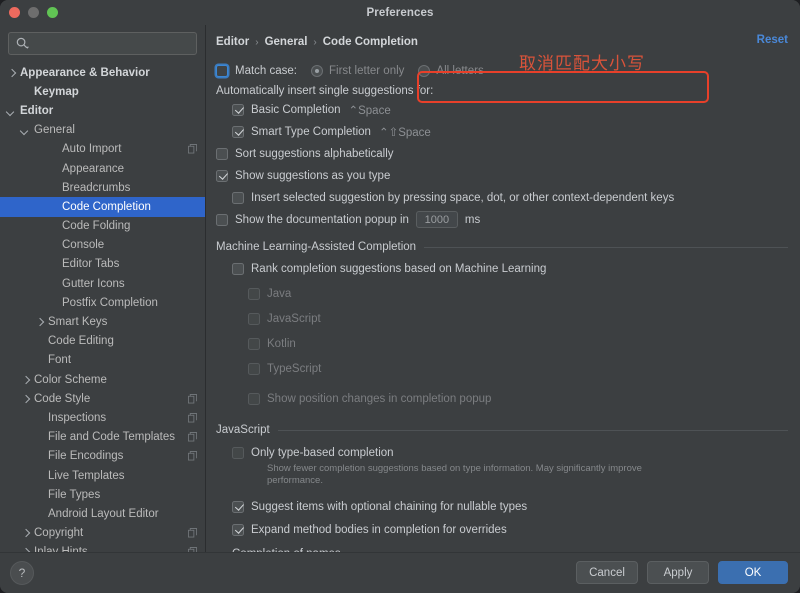  What do you see at coordinates (367, 70) in the screenshot?
I see `first-letter-only-label: First letter only` at bounding box center [367, 70].